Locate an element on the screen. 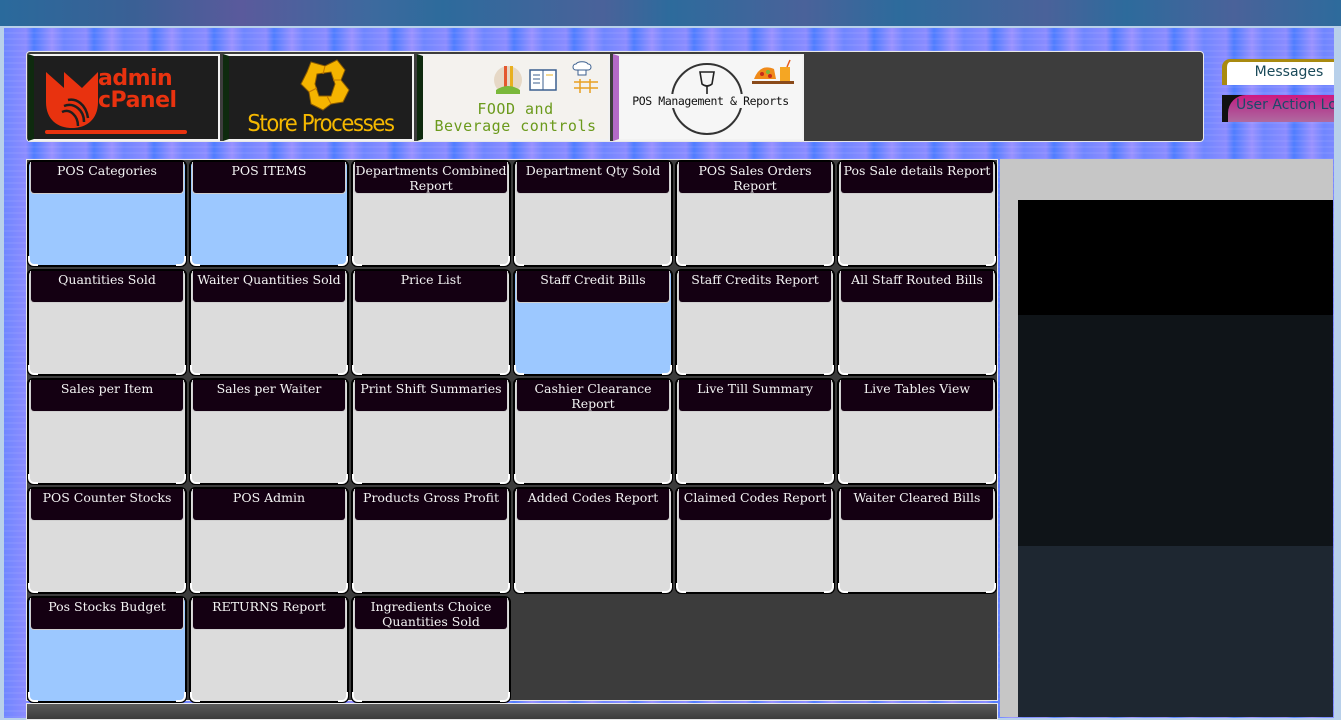 This screenshot has height=720, width=1341. report-tile-pos-admin: POS Admin is located at coordinates (269, 540).